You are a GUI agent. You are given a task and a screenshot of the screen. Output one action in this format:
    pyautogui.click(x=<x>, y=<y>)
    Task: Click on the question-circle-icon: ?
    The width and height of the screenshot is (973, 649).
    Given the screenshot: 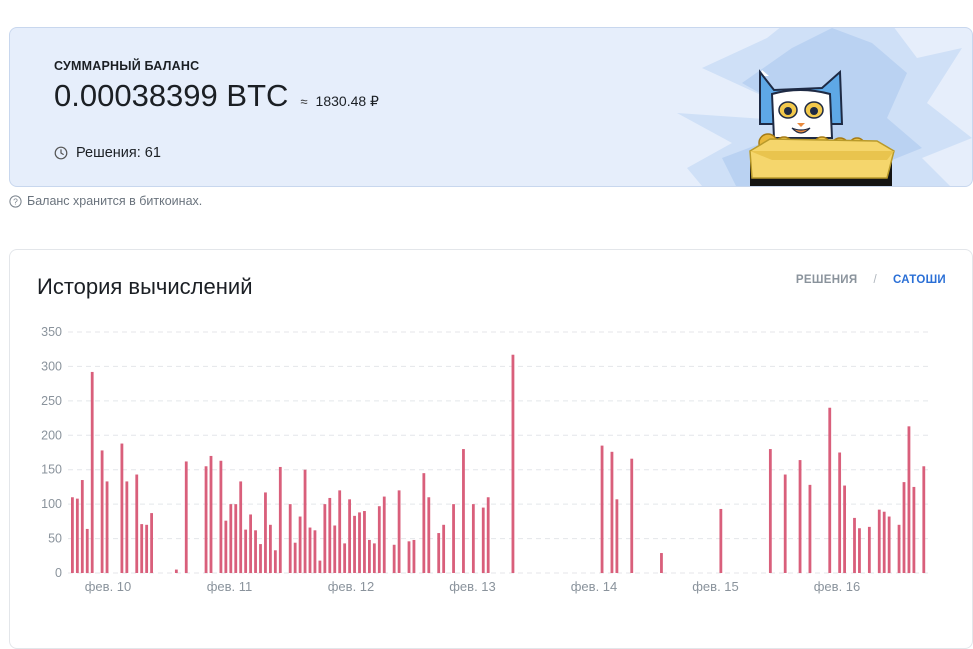 What is the action you would take?
    pyautogui.click(x=15, y=201)
    